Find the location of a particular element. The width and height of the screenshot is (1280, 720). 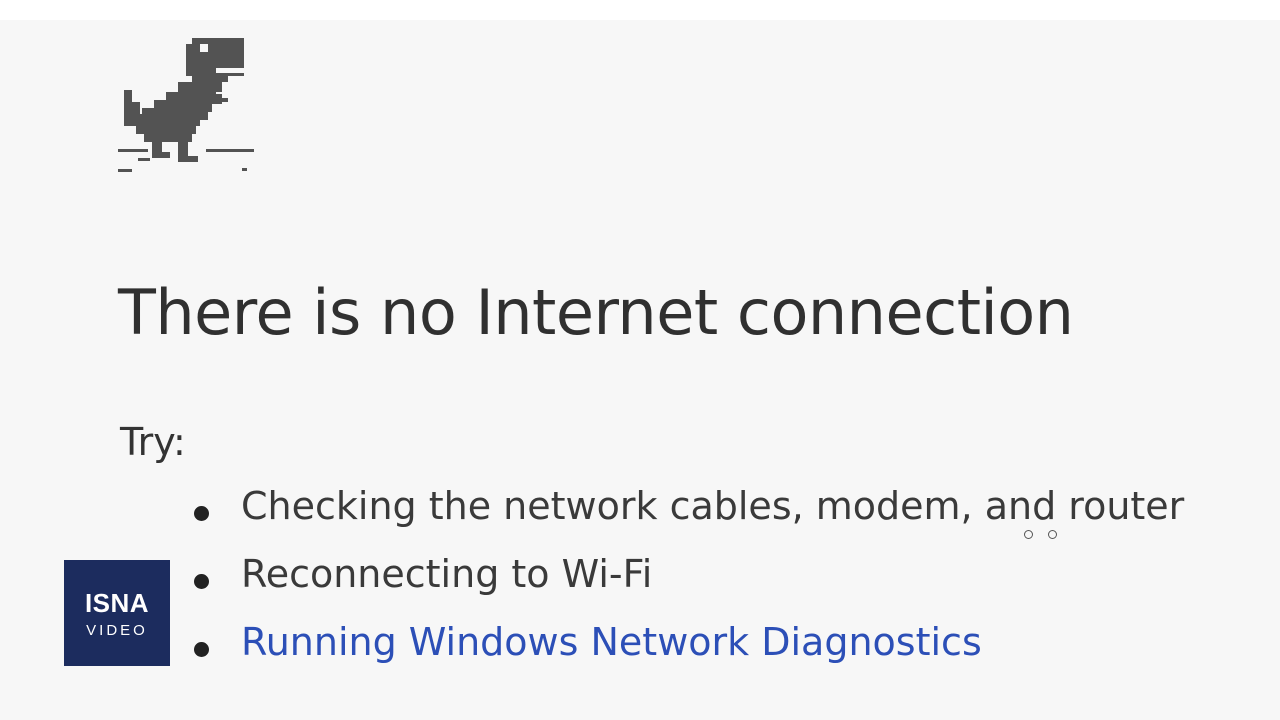

watermark-line1: ISNA is located at coordinates (117, 603).